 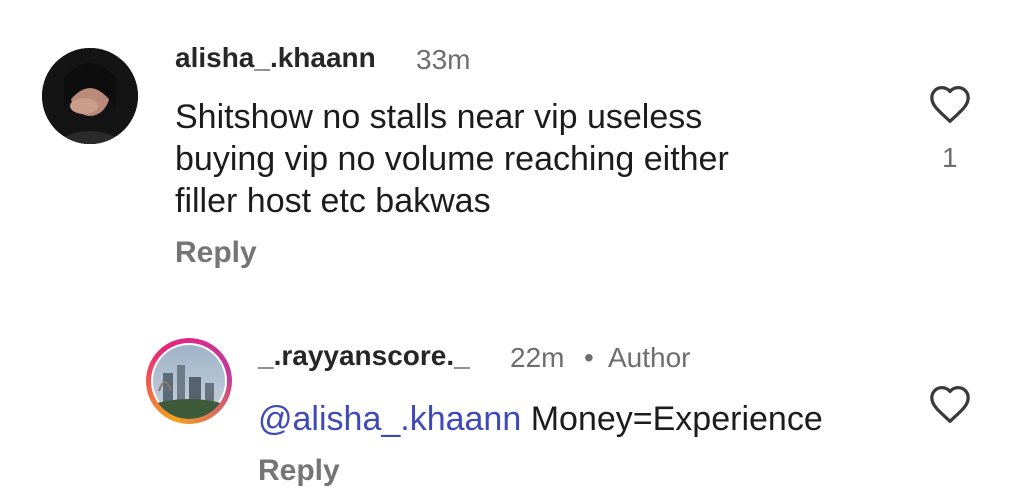 What do you see at coordinates (537, 357) in the screenshot?
I see `reply-timestamp: 22m` at bounding box center [537, 357].